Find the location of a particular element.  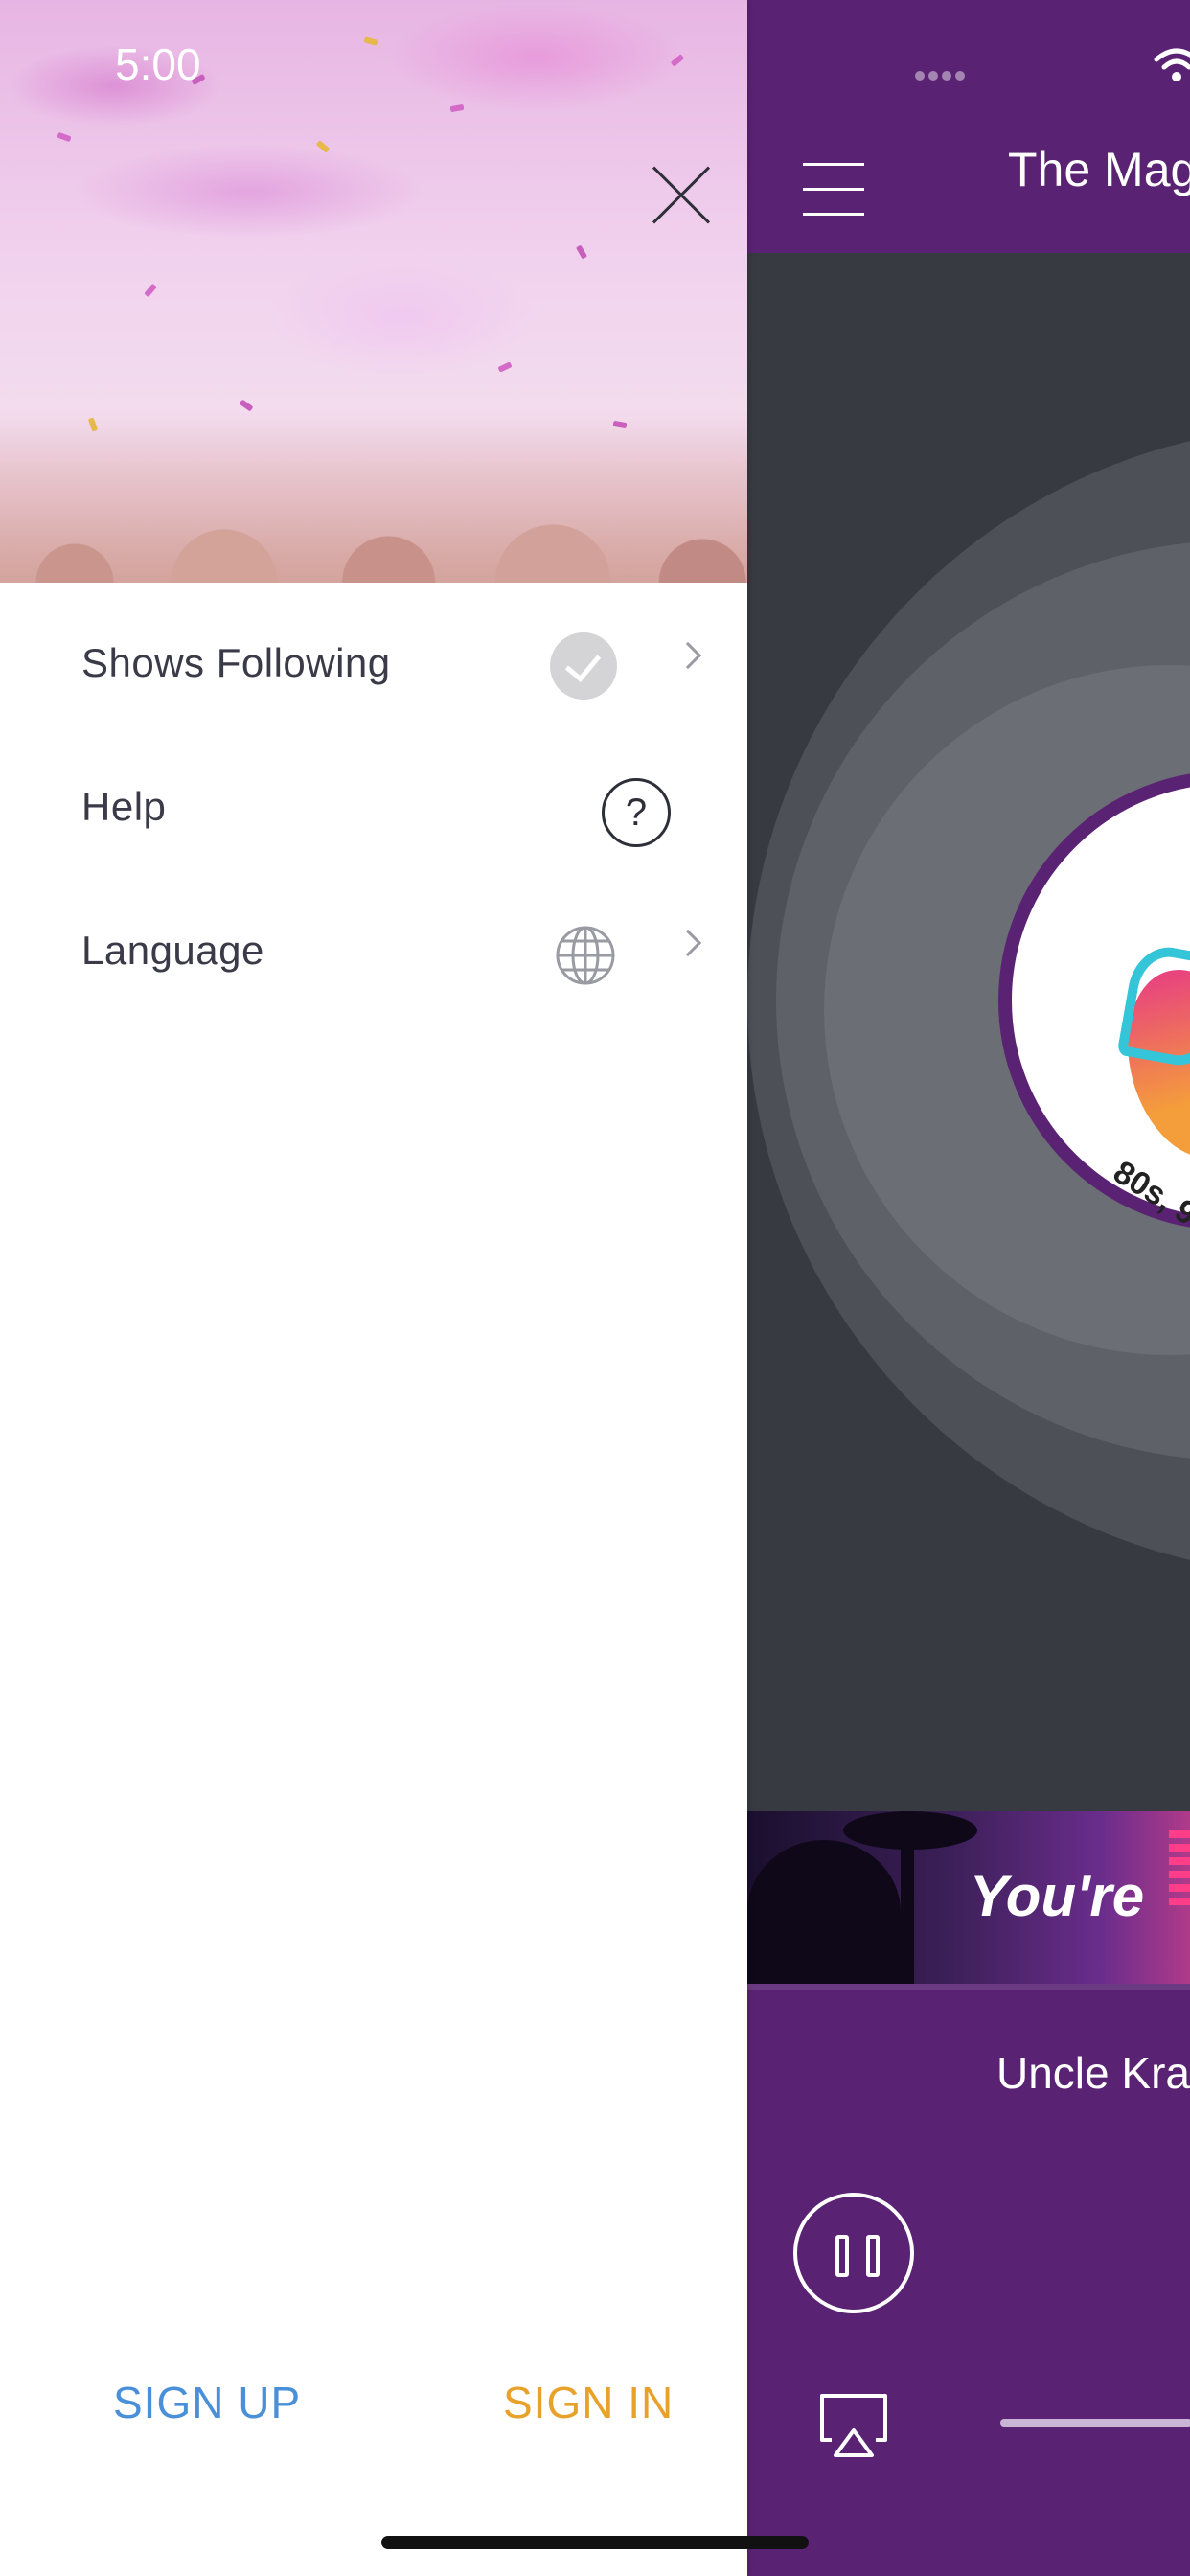

app-header: The Mag is located at coordinates (968, 126).